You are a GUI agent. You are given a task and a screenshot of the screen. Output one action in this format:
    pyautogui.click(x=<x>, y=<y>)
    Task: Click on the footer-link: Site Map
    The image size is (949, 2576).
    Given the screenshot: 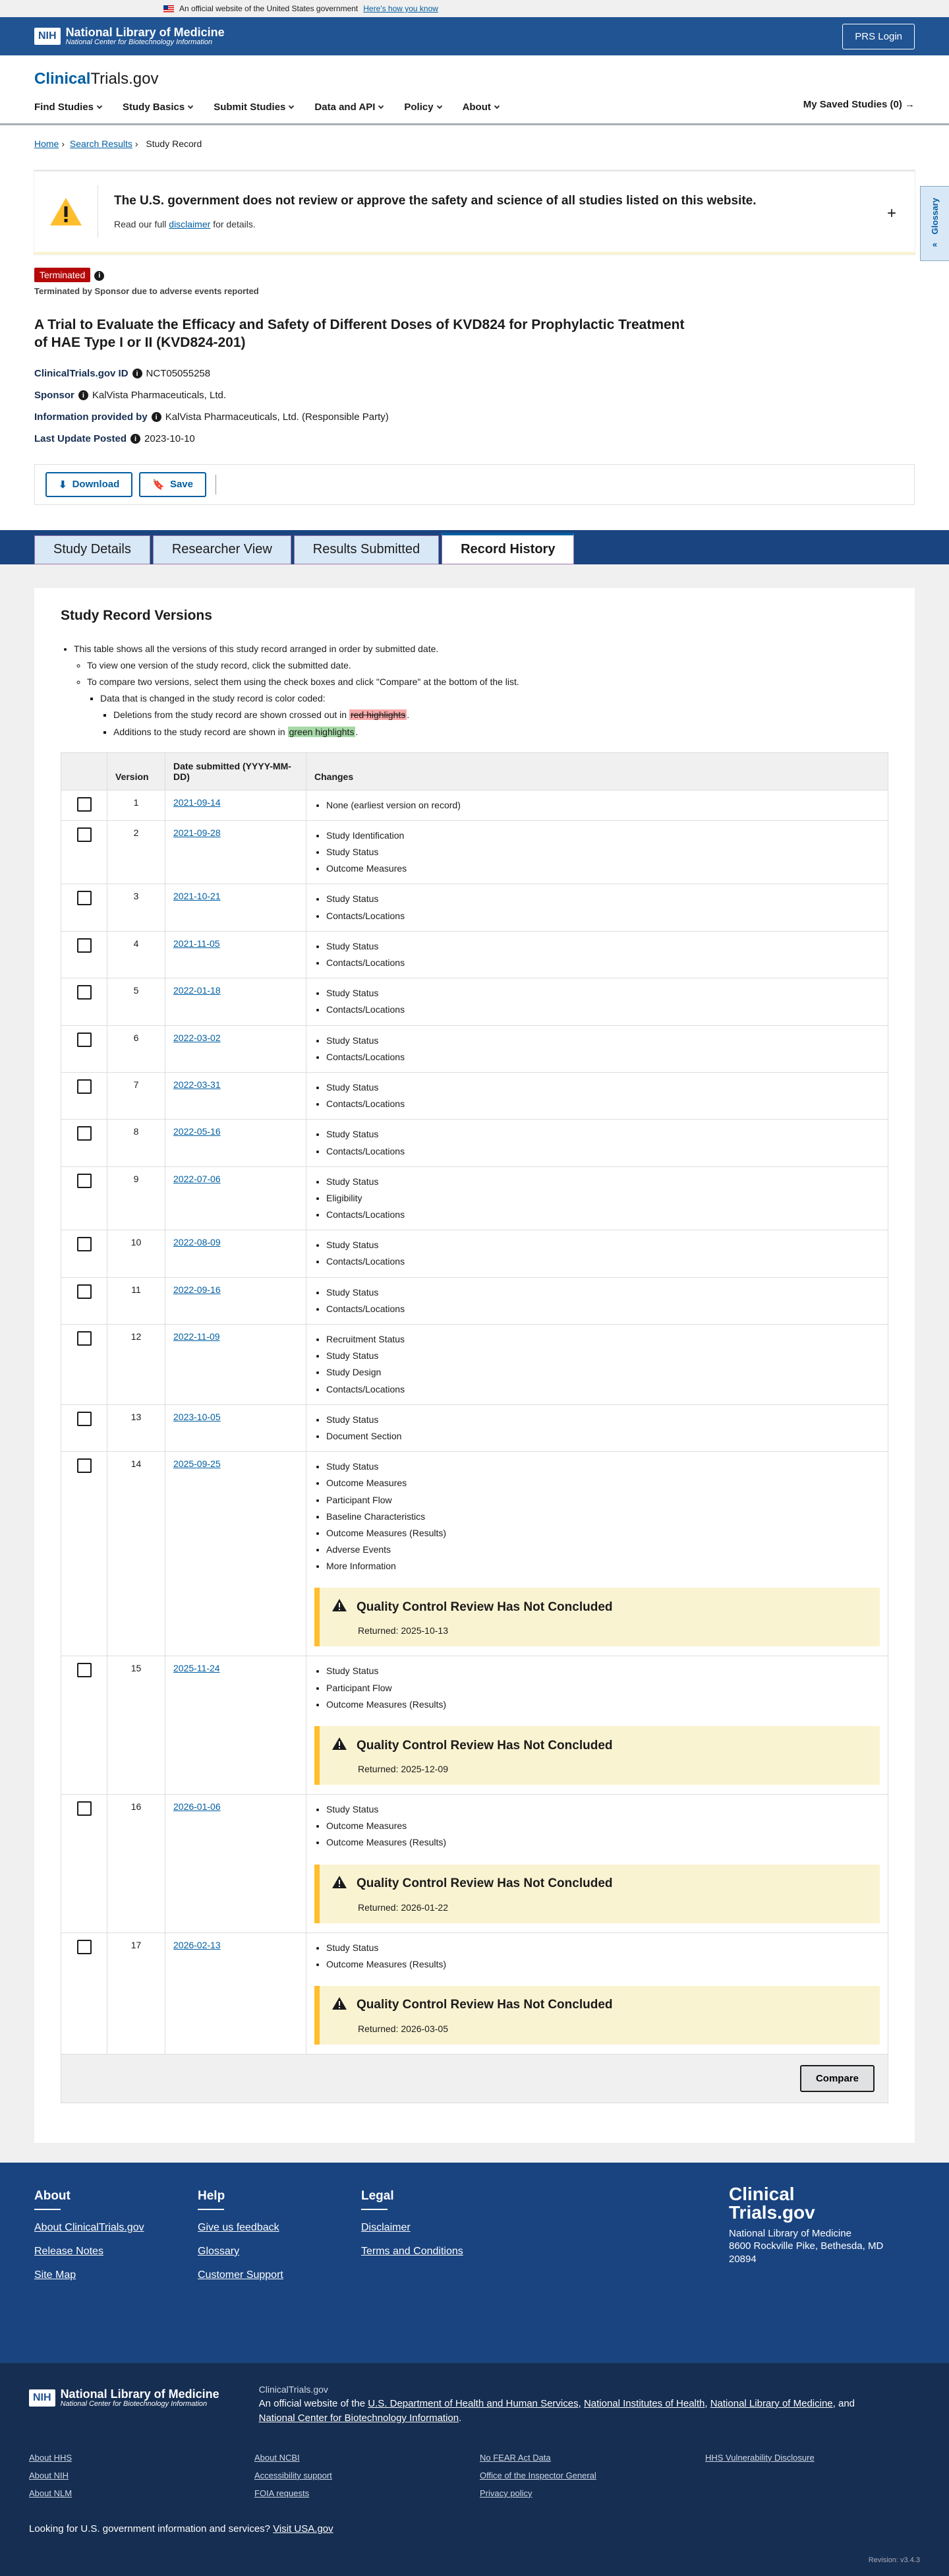 What is the action you would take?
    pyautogui.click(x=116, y=2275)
    